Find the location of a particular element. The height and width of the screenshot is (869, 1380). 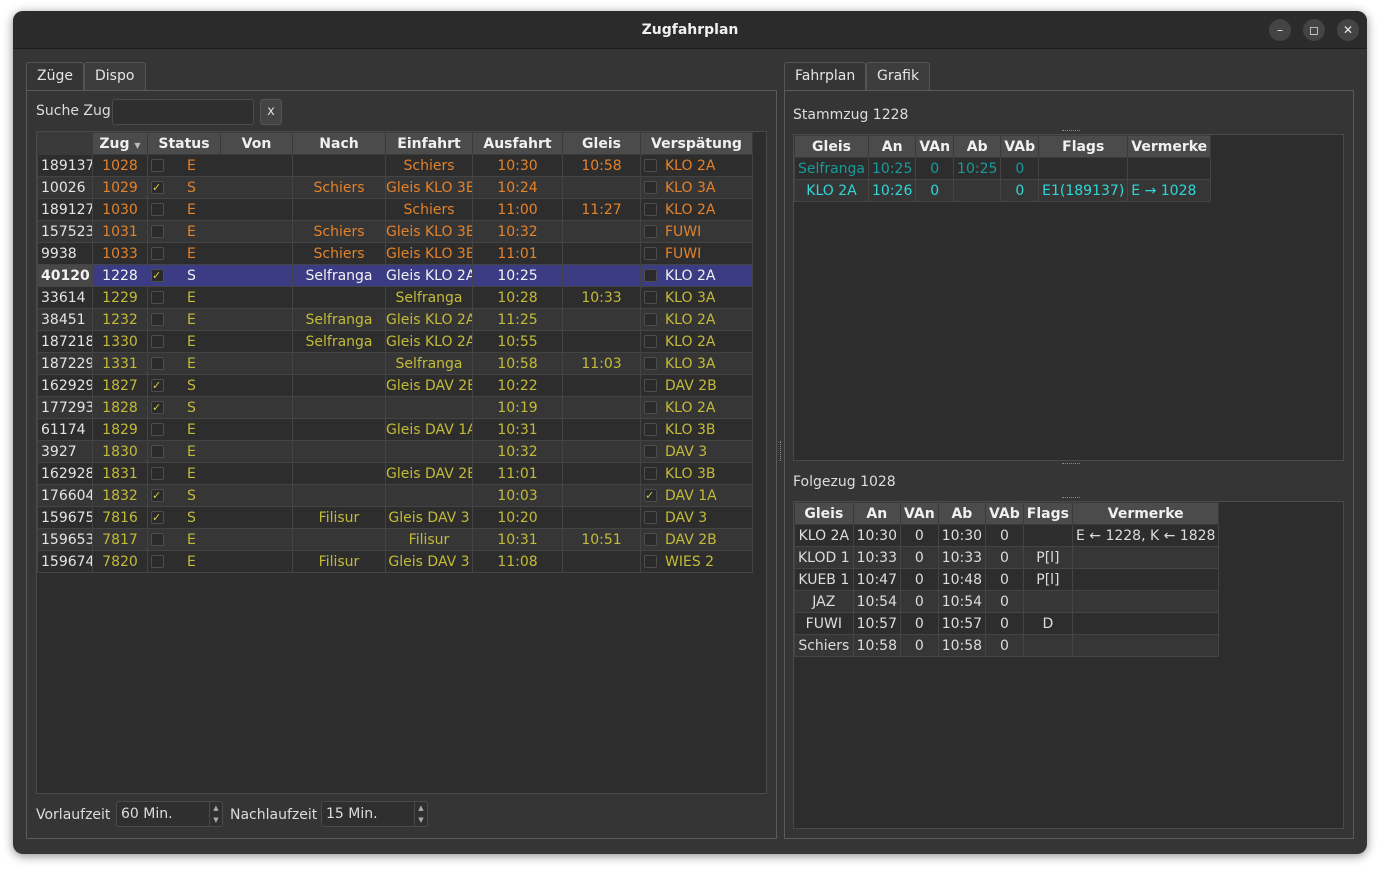

header-status: Status is located at coordinates (184, 143).